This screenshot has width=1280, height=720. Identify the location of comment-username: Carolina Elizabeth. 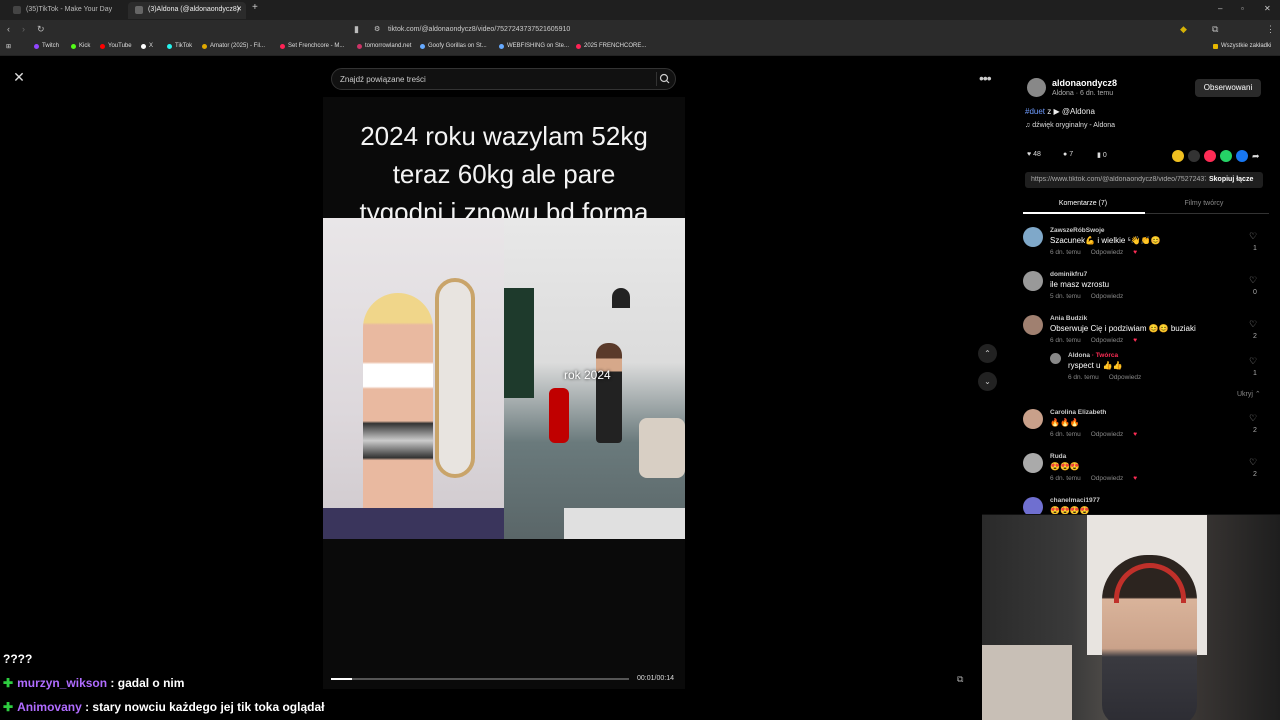
(1078, 412).